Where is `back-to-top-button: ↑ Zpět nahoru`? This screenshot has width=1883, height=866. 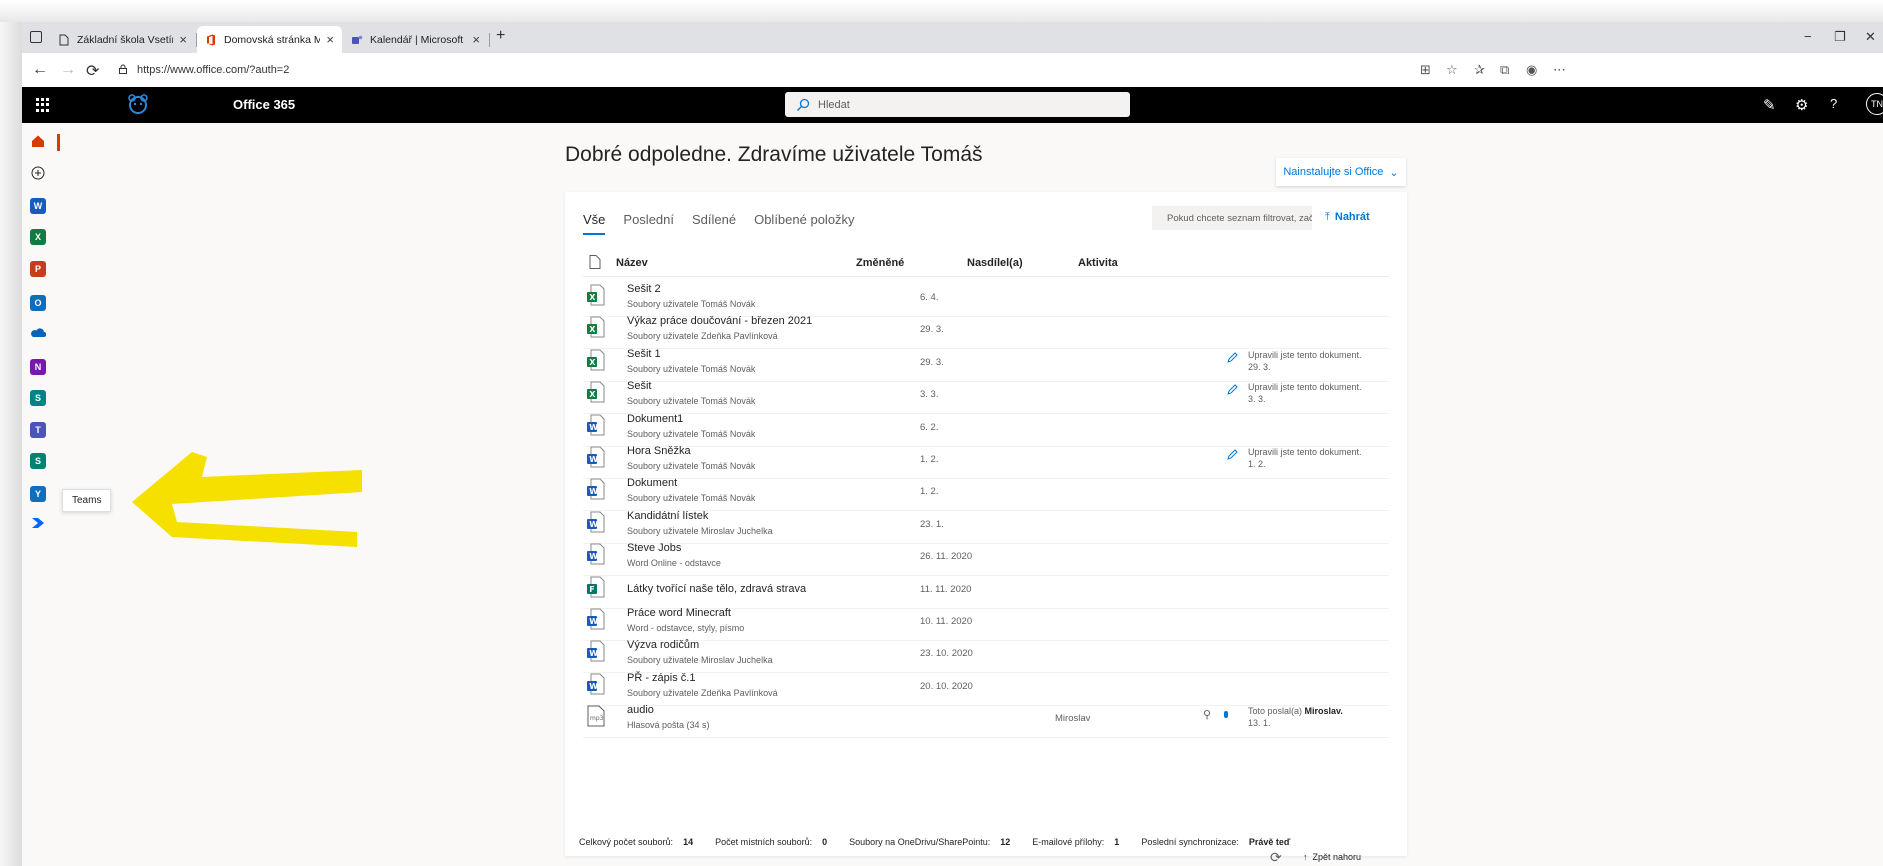 back-to-top-button: ↑ Zpět nahoru is located at coordinates (1332, 857).